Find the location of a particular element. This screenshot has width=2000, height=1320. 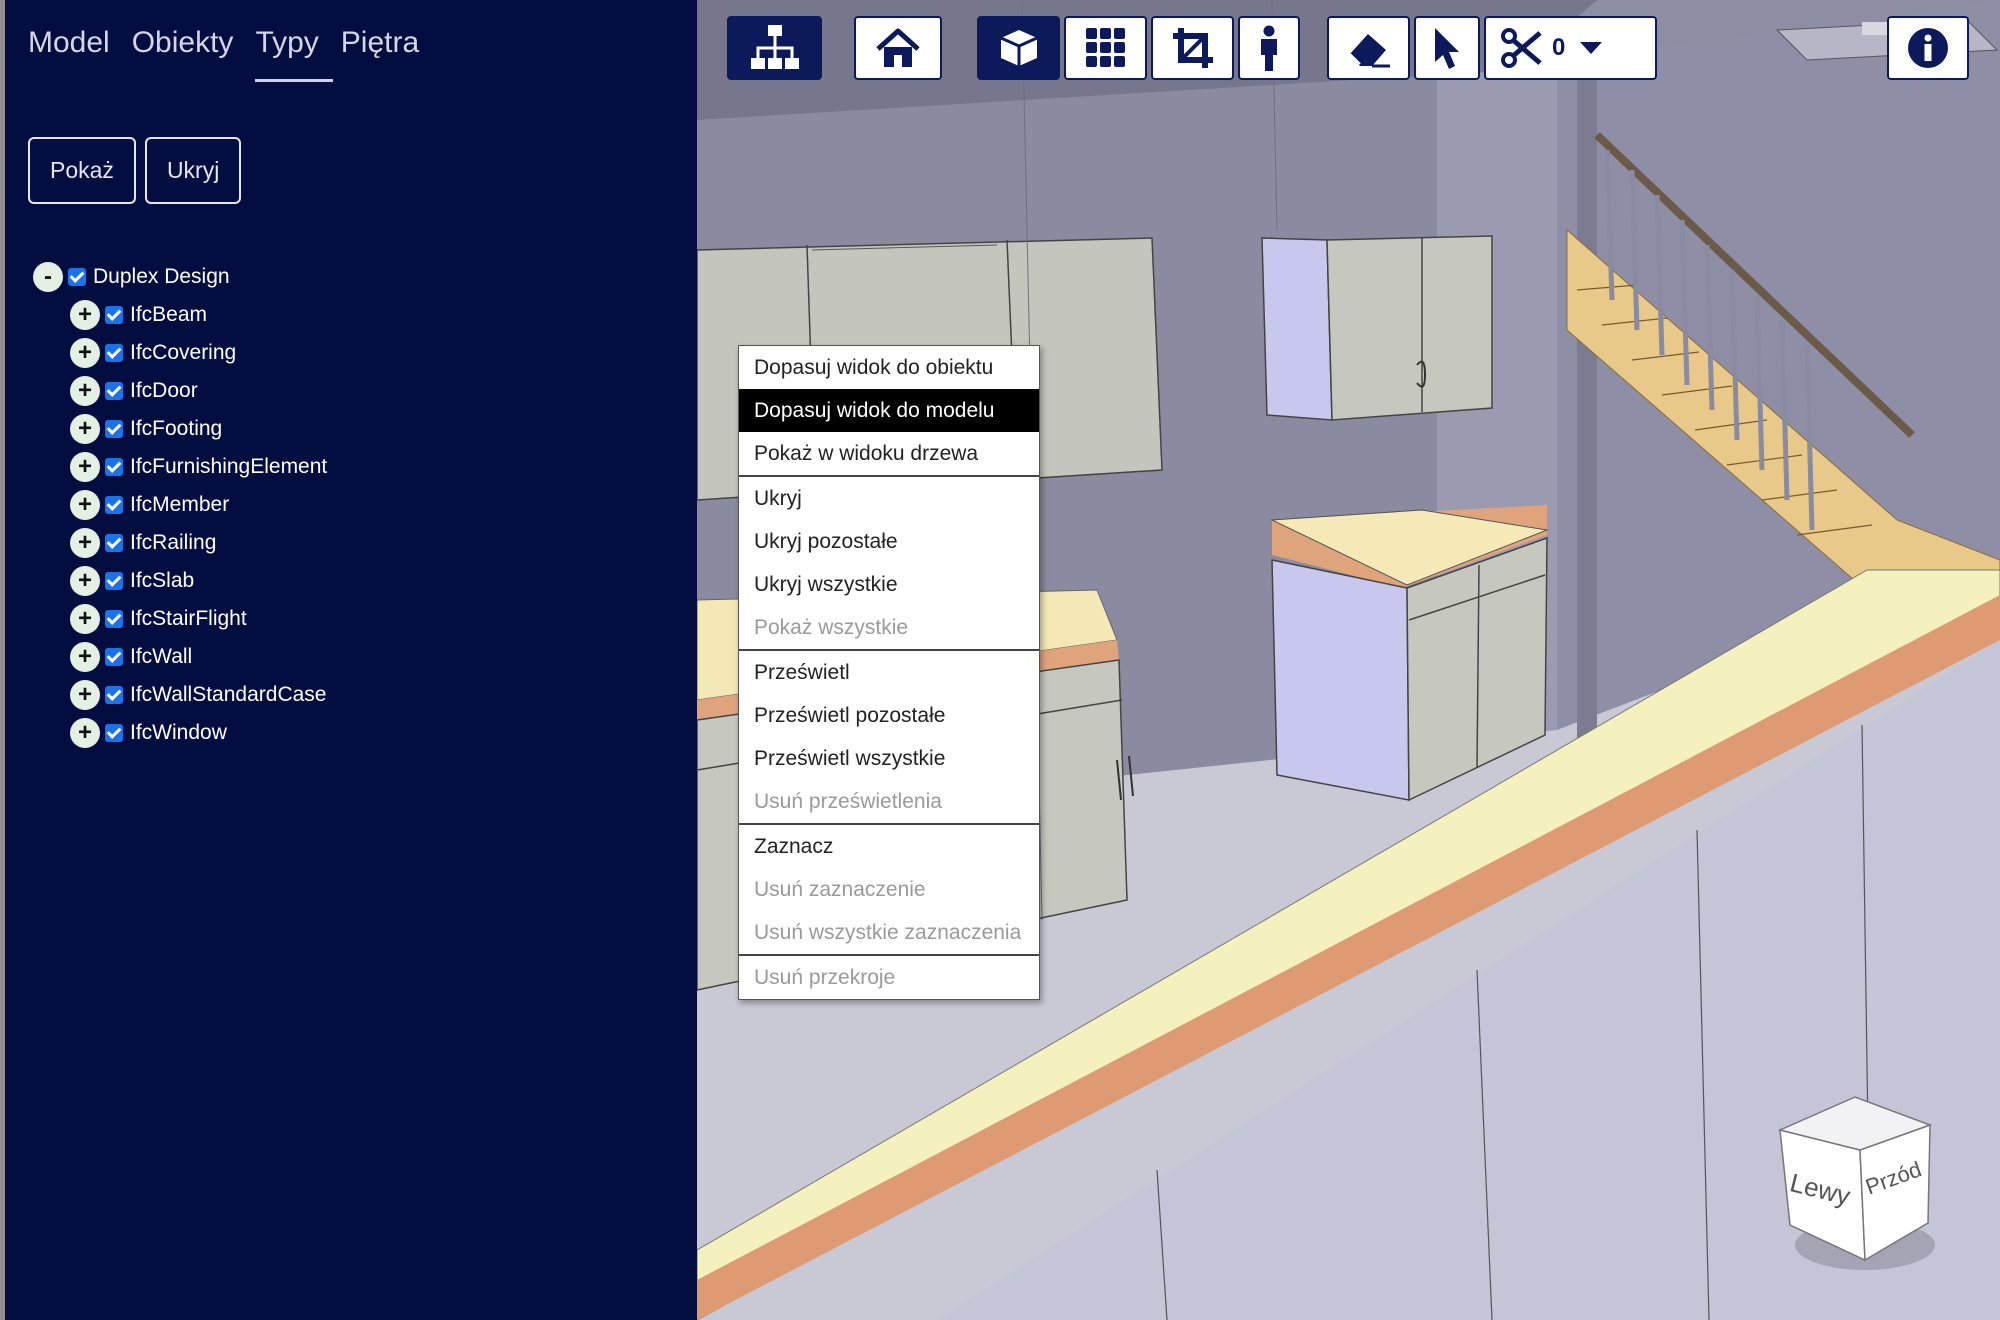

tree-node-root: - Duplex Design is located at coordinates (180, 277).